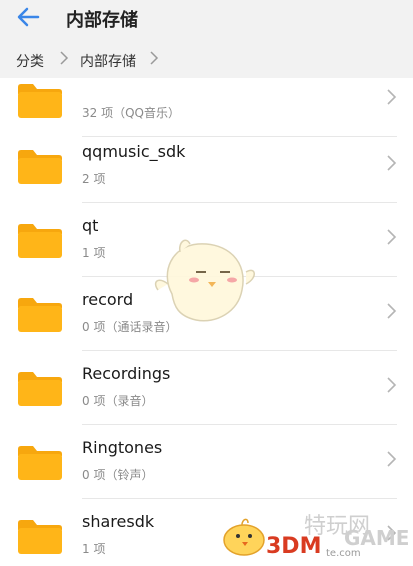 This screenshot has height=566, width=413. Describe the element at coordinates (204, 280) in the screenshot. I see `mascot-watermark` at that location.